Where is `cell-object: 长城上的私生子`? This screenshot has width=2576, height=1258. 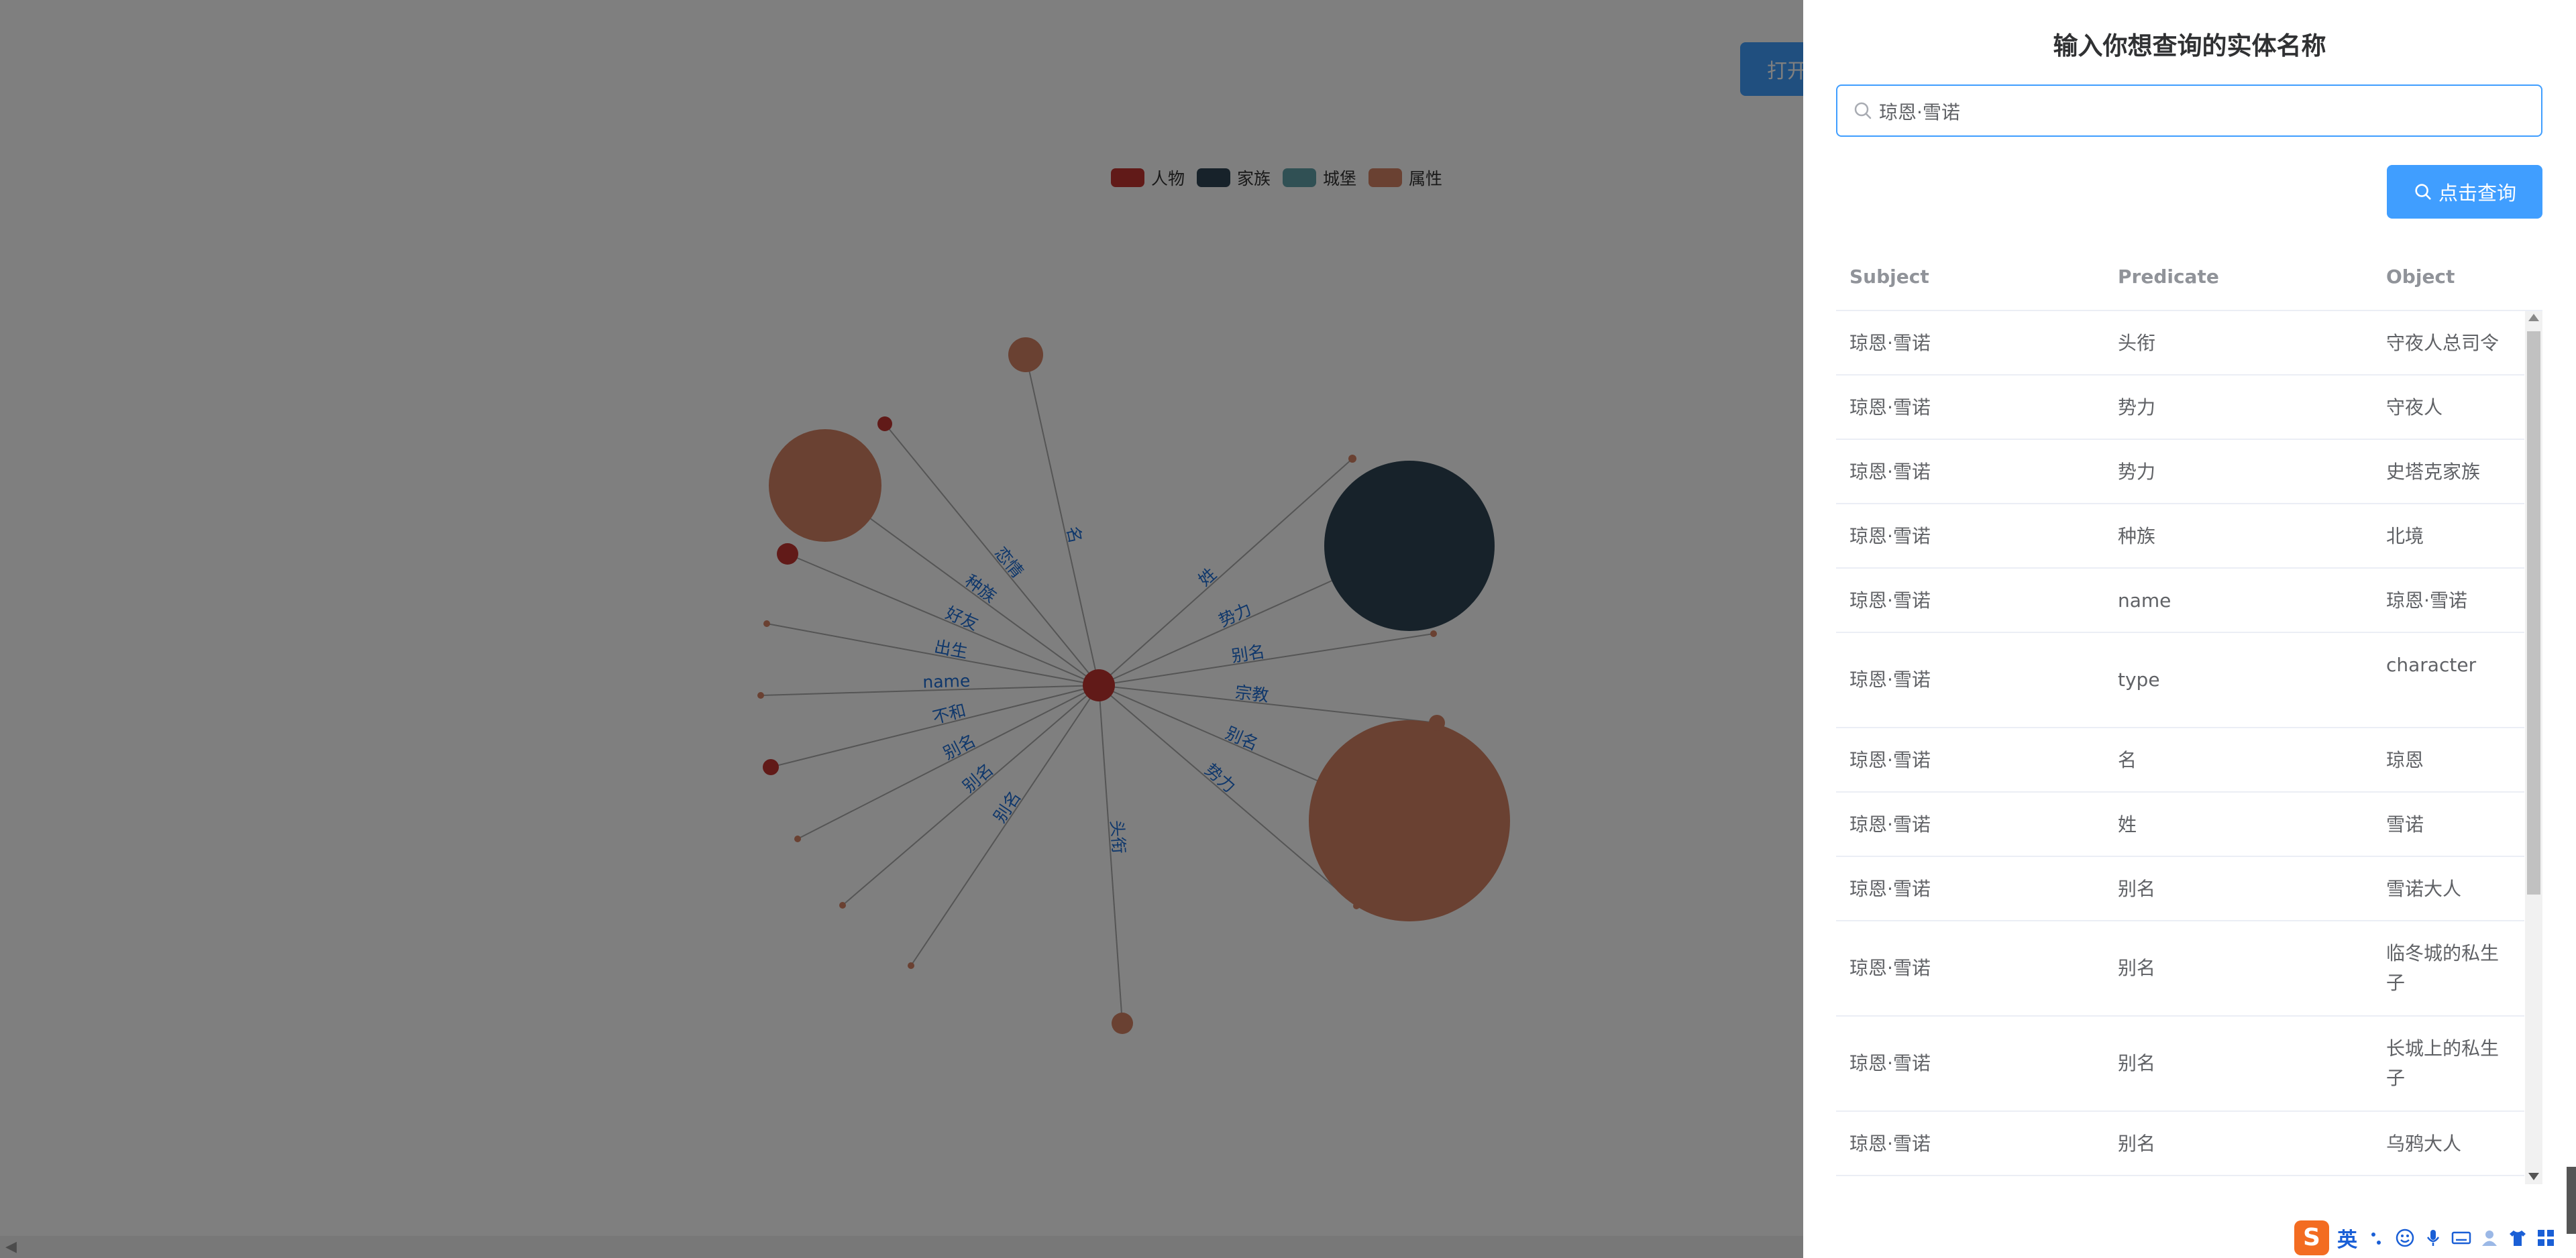
cell-object: 长城上的私生子 is located at coordinates (2443, 1063).